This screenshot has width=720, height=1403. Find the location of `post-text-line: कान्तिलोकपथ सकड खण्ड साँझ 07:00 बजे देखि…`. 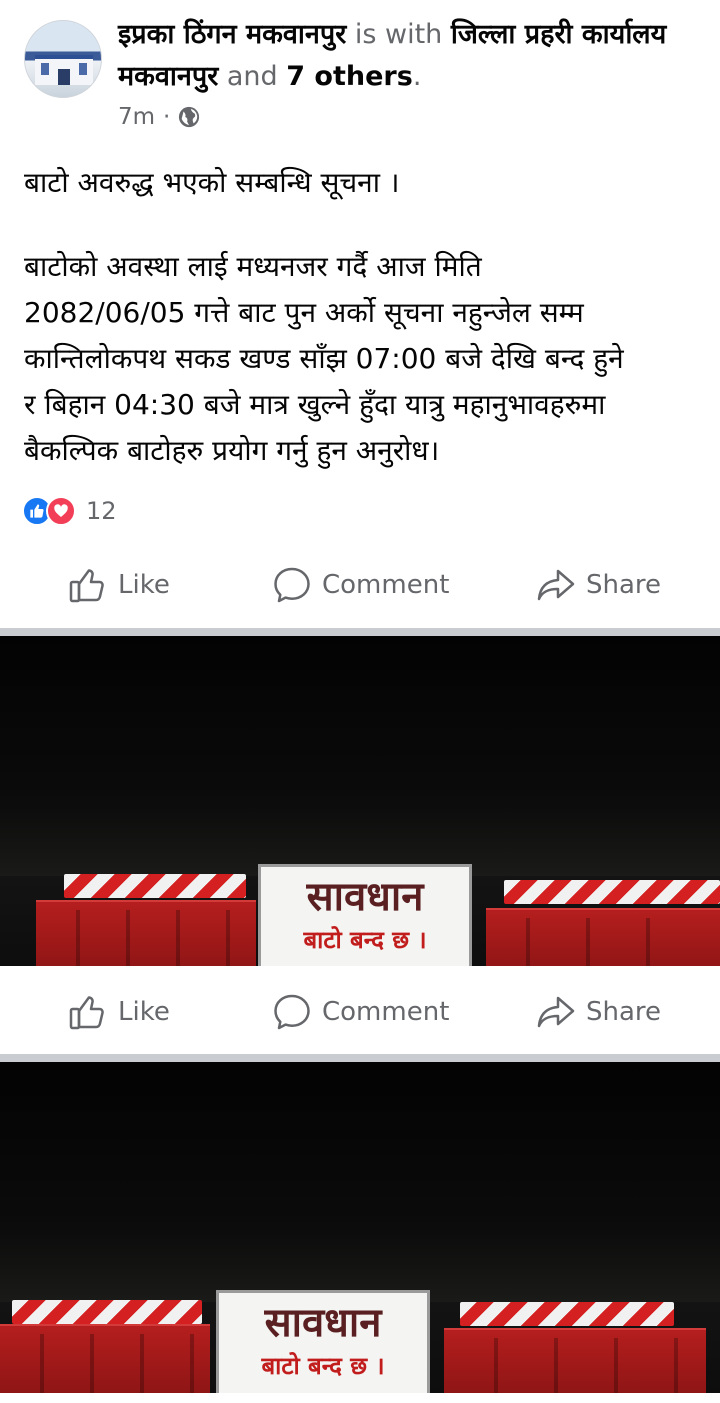

post-text-line: कान्तिलोकपथ सकड खण्ड साँझ 07:00 बजे देखि… is located at coordinates (324, 358).